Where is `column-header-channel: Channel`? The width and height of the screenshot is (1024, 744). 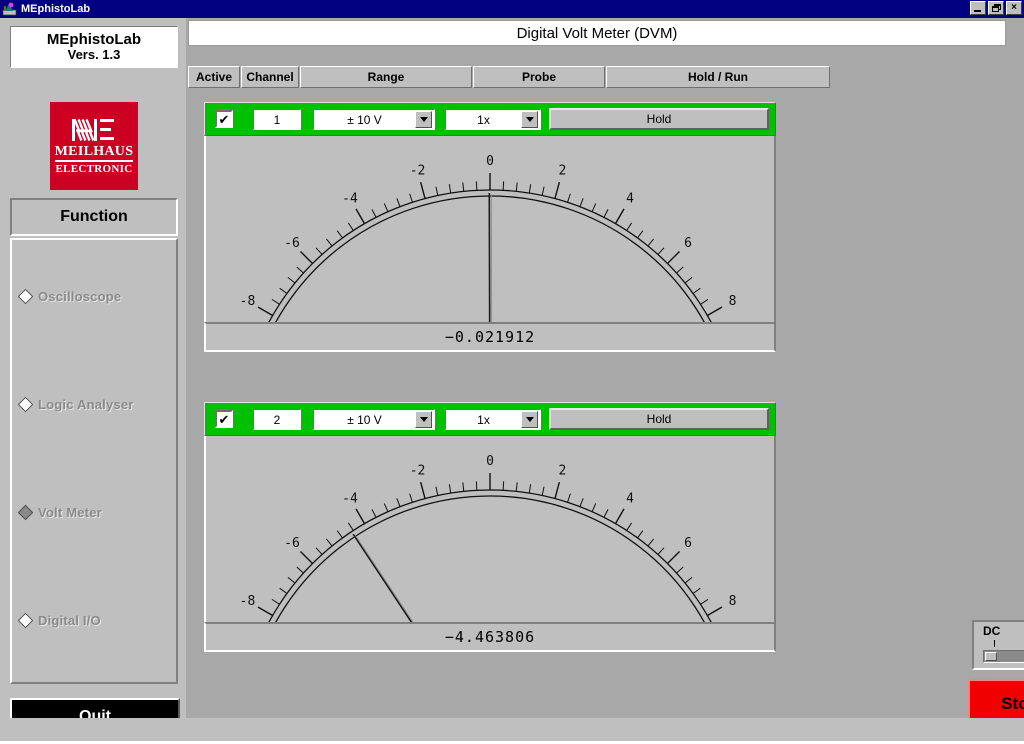 column-header-channel: Channel is located at coordinates (270, 77).